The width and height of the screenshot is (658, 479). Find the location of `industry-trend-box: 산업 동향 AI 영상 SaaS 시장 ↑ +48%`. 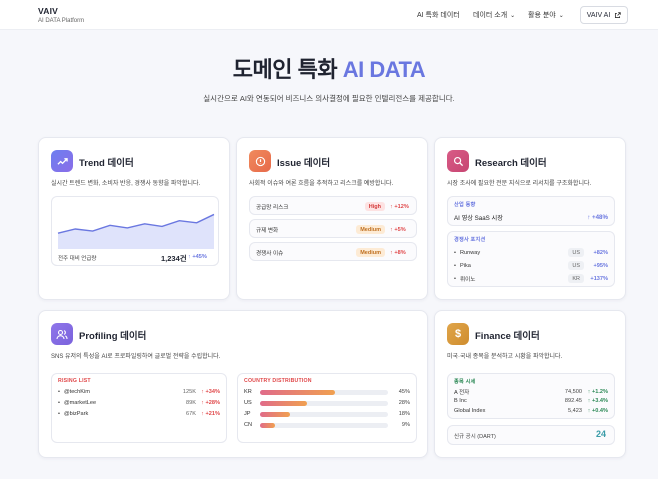

industry-trend-box: 산업 동향 AI 영상 SaaS 시장 ↑ +48% is located at coordinates (531, 211).